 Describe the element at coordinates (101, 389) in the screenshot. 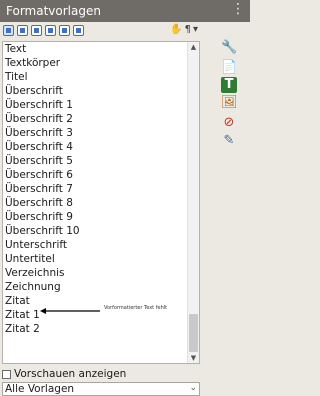

I see `style-filter-select: Alle Vorlagen ⌄` at that location.